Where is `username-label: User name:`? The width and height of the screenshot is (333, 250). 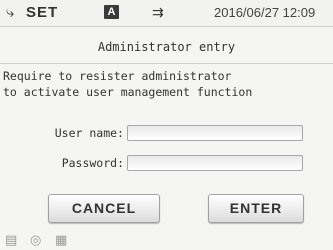
username-label: User name: is located at coordinates (89, 133).